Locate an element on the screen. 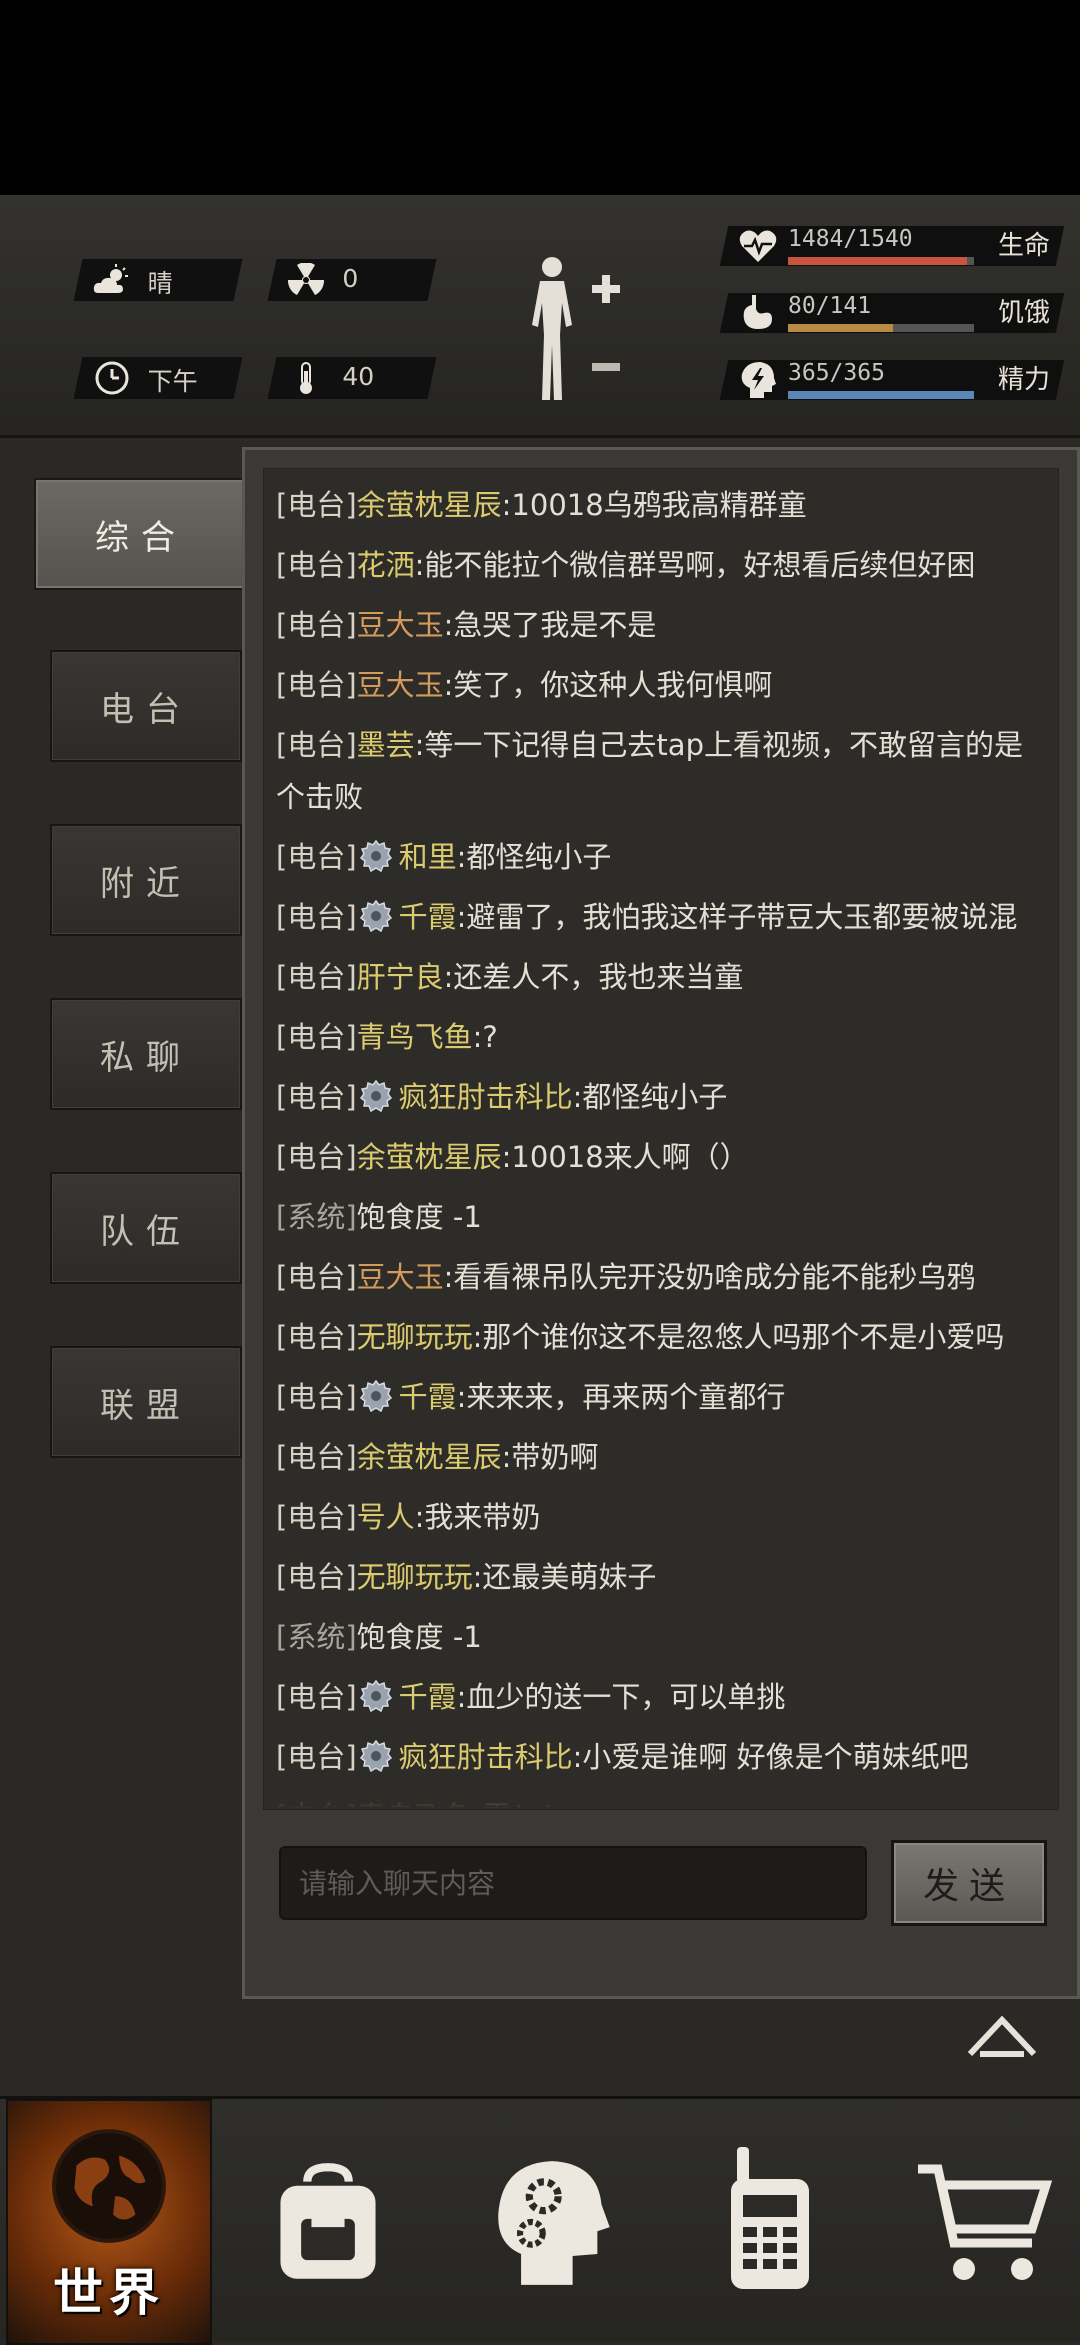 Image resolution: width=1080 pixels, height=2345 pixels. skills-head-icon is located at coordinates (554, 2223).